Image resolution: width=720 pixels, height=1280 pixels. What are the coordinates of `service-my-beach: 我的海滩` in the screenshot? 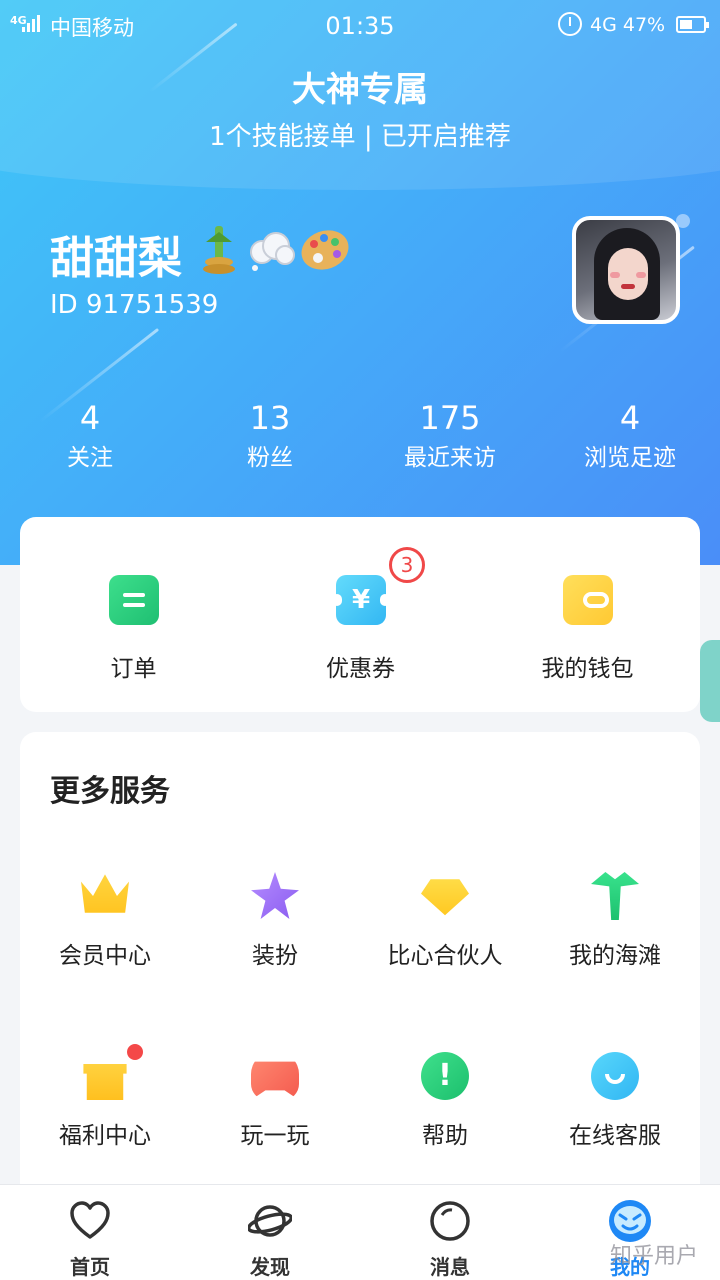 It's located at (615, 947).